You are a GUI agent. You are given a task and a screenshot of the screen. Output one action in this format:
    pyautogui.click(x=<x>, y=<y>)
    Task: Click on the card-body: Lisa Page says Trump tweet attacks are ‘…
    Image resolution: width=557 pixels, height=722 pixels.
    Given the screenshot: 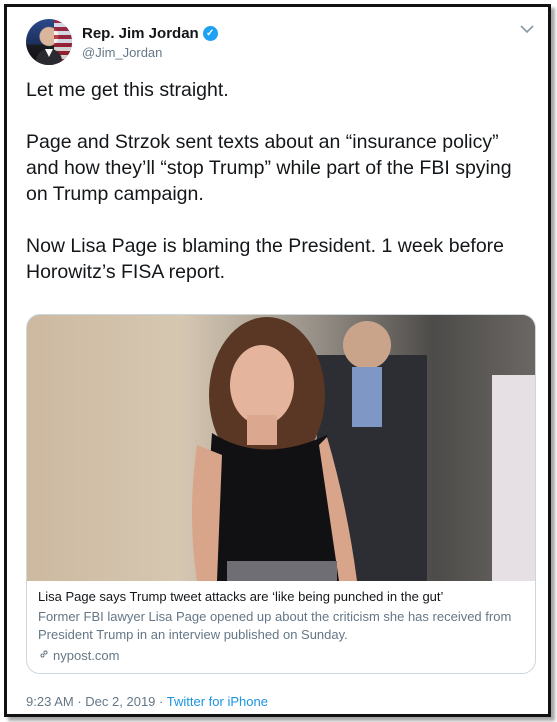 What is the action you would take?
    pyautogui.click(x=281, y=626)
    